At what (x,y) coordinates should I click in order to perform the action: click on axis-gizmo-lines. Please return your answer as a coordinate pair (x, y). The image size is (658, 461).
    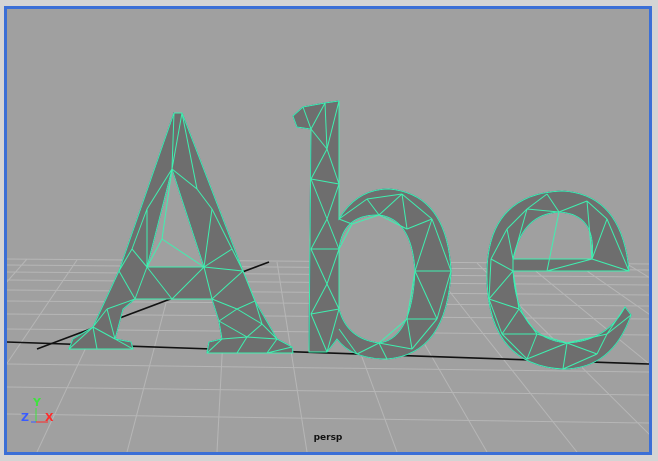
    Looking at the image, I should click on (39, 415).